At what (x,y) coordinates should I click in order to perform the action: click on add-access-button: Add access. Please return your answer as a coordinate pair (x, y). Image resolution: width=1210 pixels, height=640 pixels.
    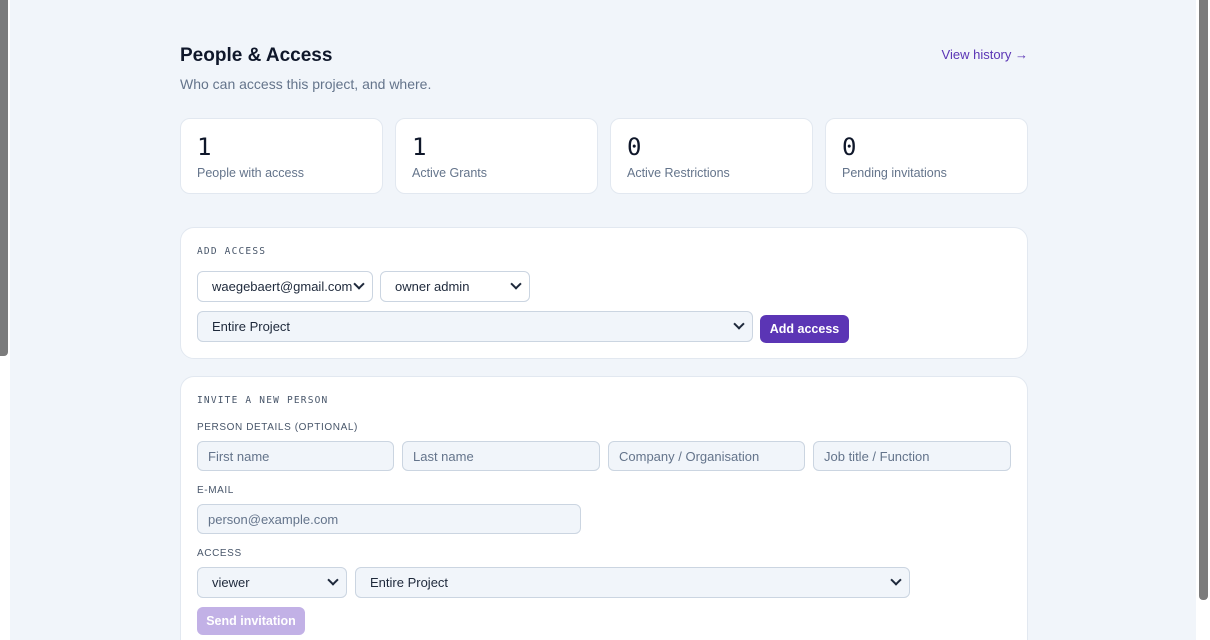
    Looking at the image, I should click on (804, 329).